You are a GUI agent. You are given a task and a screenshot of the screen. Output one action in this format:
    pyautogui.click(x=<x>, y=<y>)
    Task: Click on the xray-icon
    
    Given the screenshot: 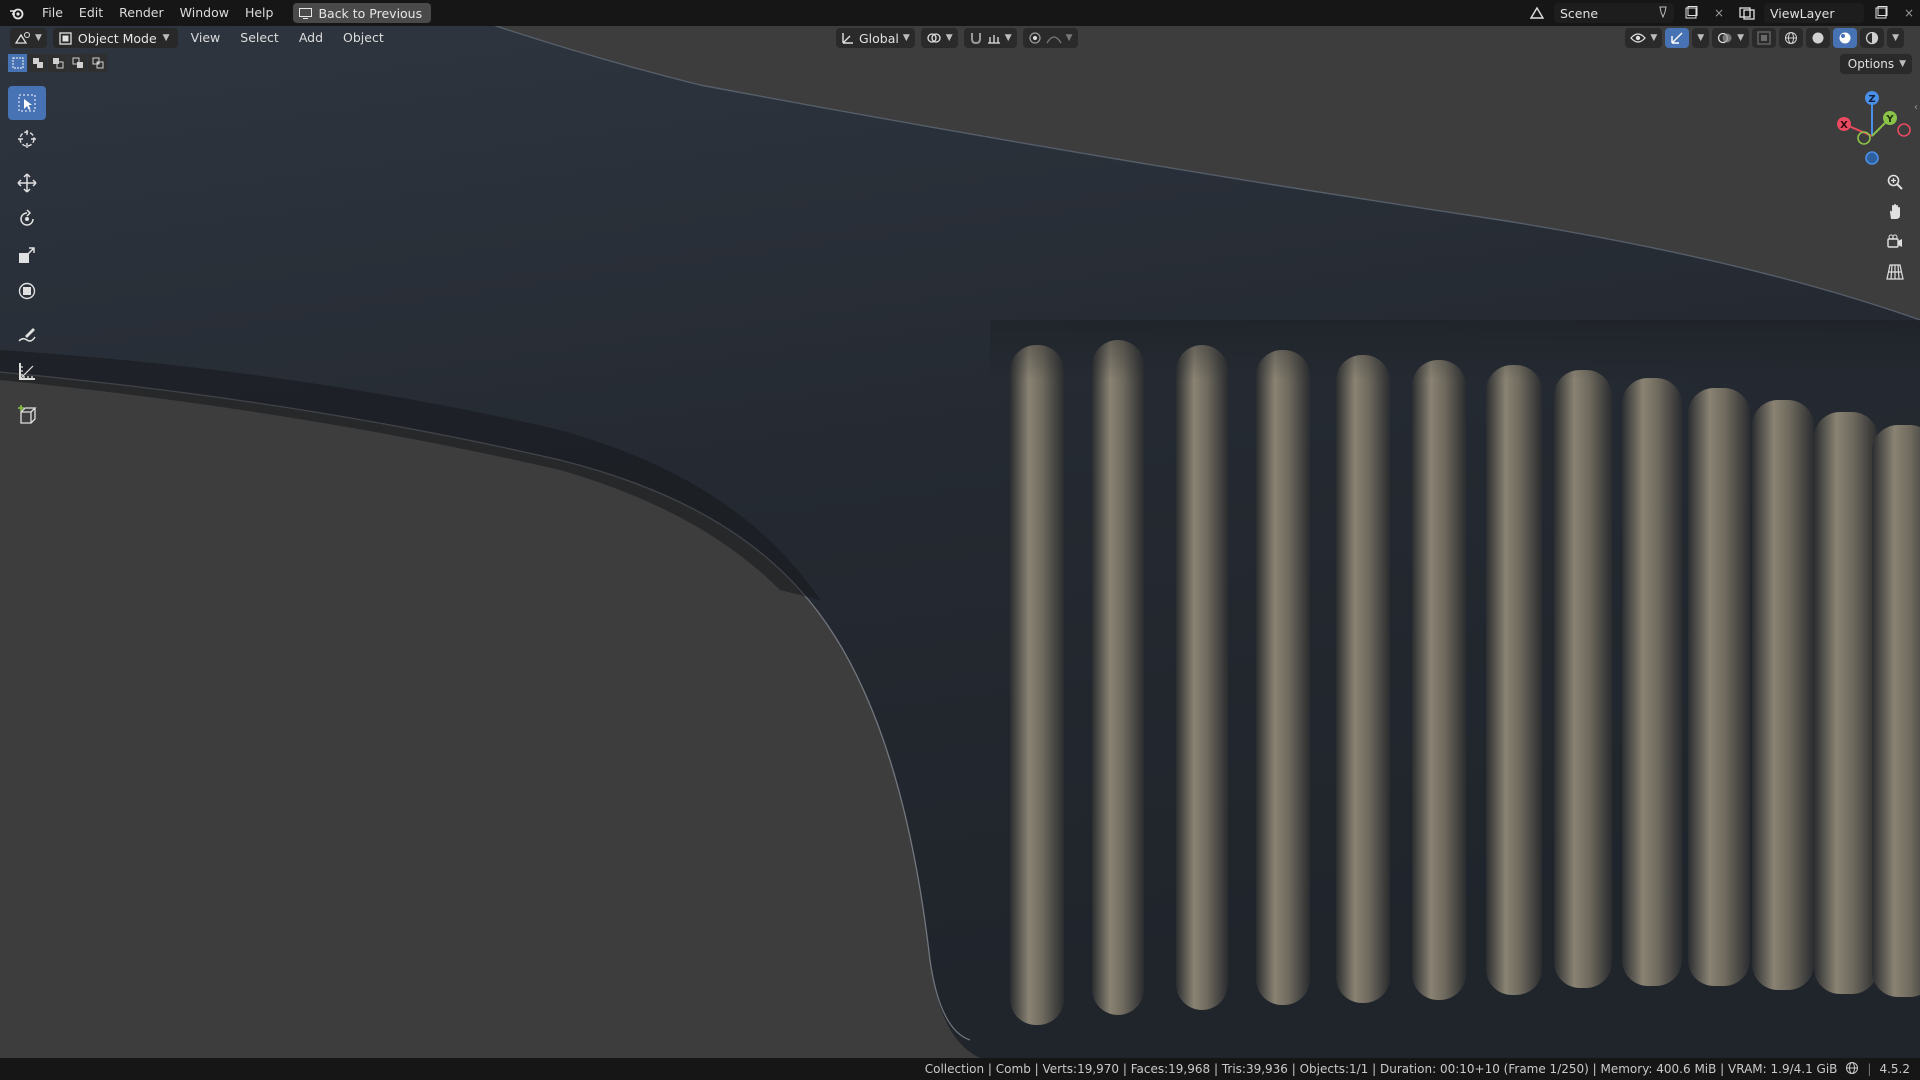 What is the action you would take?
    pyautogui.click(x=1764, y=38)
    